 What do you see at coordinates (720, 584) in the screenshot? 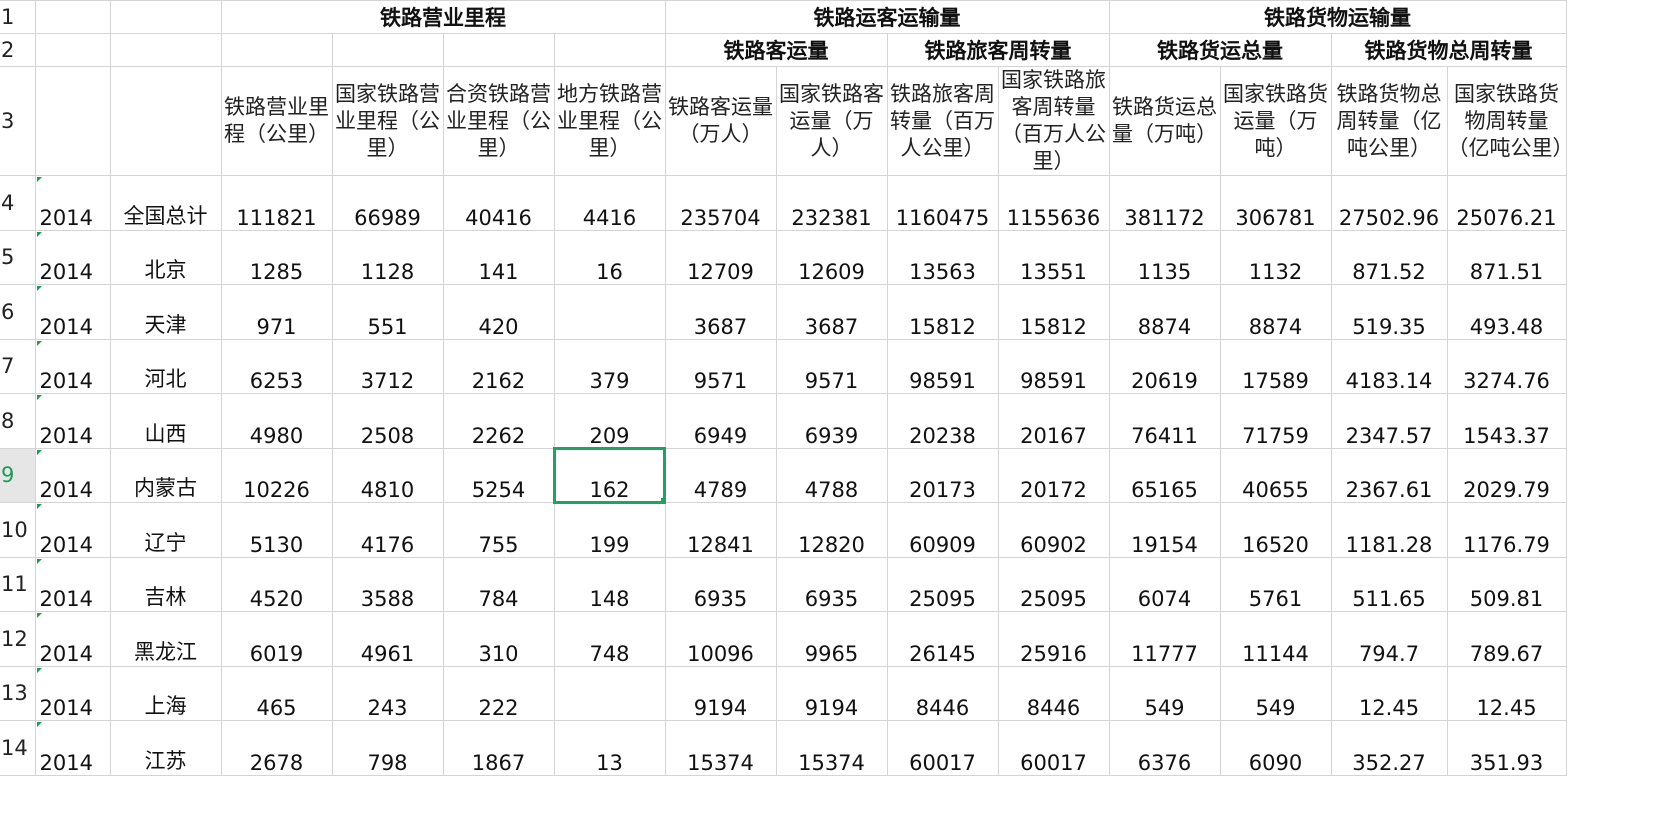
I see `value-cell: 6935` at bounding box center [720, 584].